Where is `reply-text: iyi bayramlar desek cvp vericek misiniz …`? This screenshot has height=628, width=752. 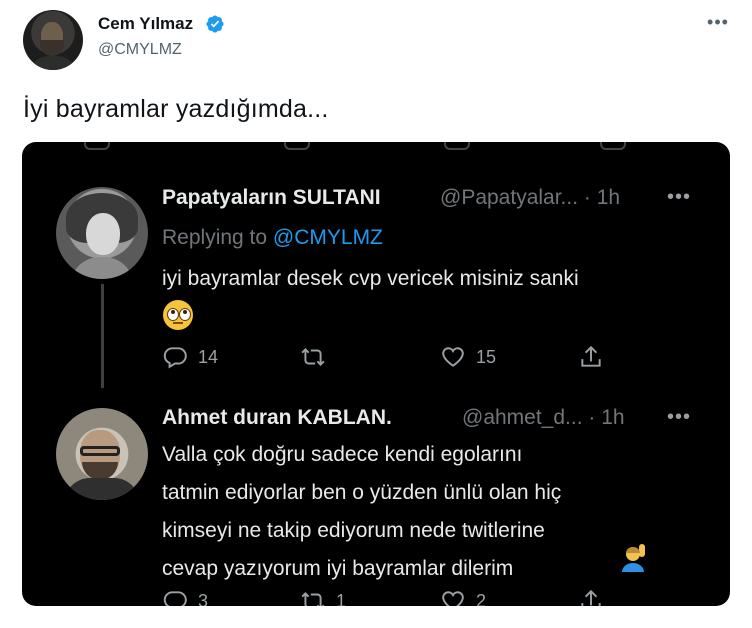
reply-text: iyi bayramlar desek cvp vericek misiniz … is located at coordinates (370, 278).